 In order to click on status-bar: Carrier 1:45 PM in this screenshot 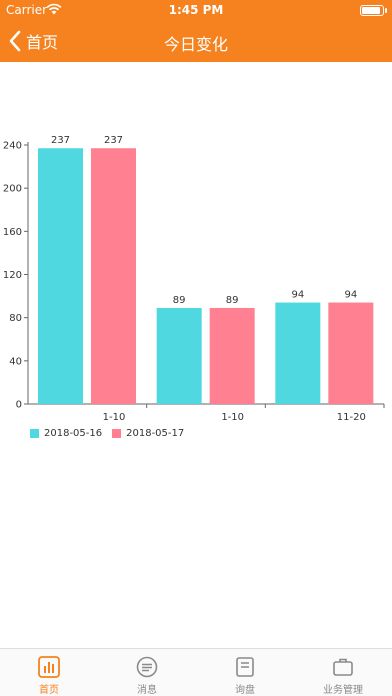, I will do `click(196, 10)`.